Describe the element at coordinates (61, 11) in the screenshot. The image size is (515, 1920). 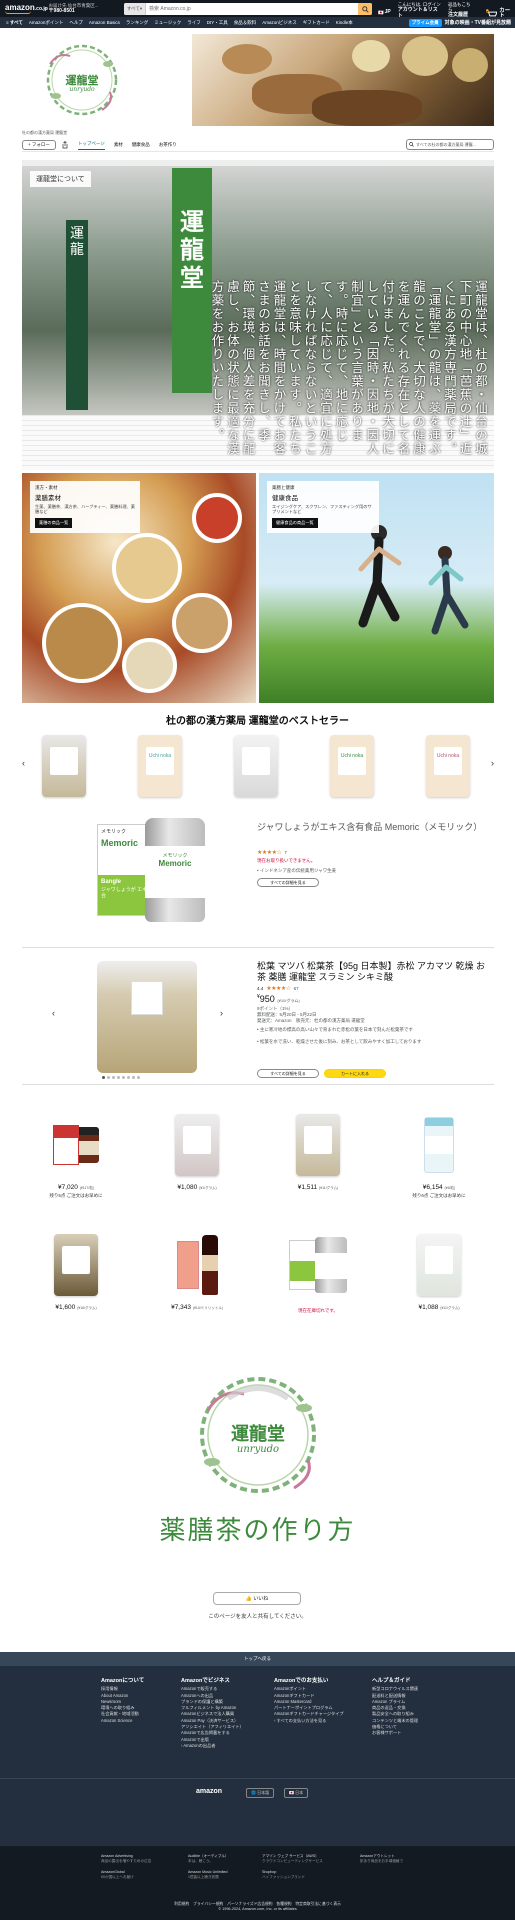
I see `deliver-line2: 〒980-8501` at that location.